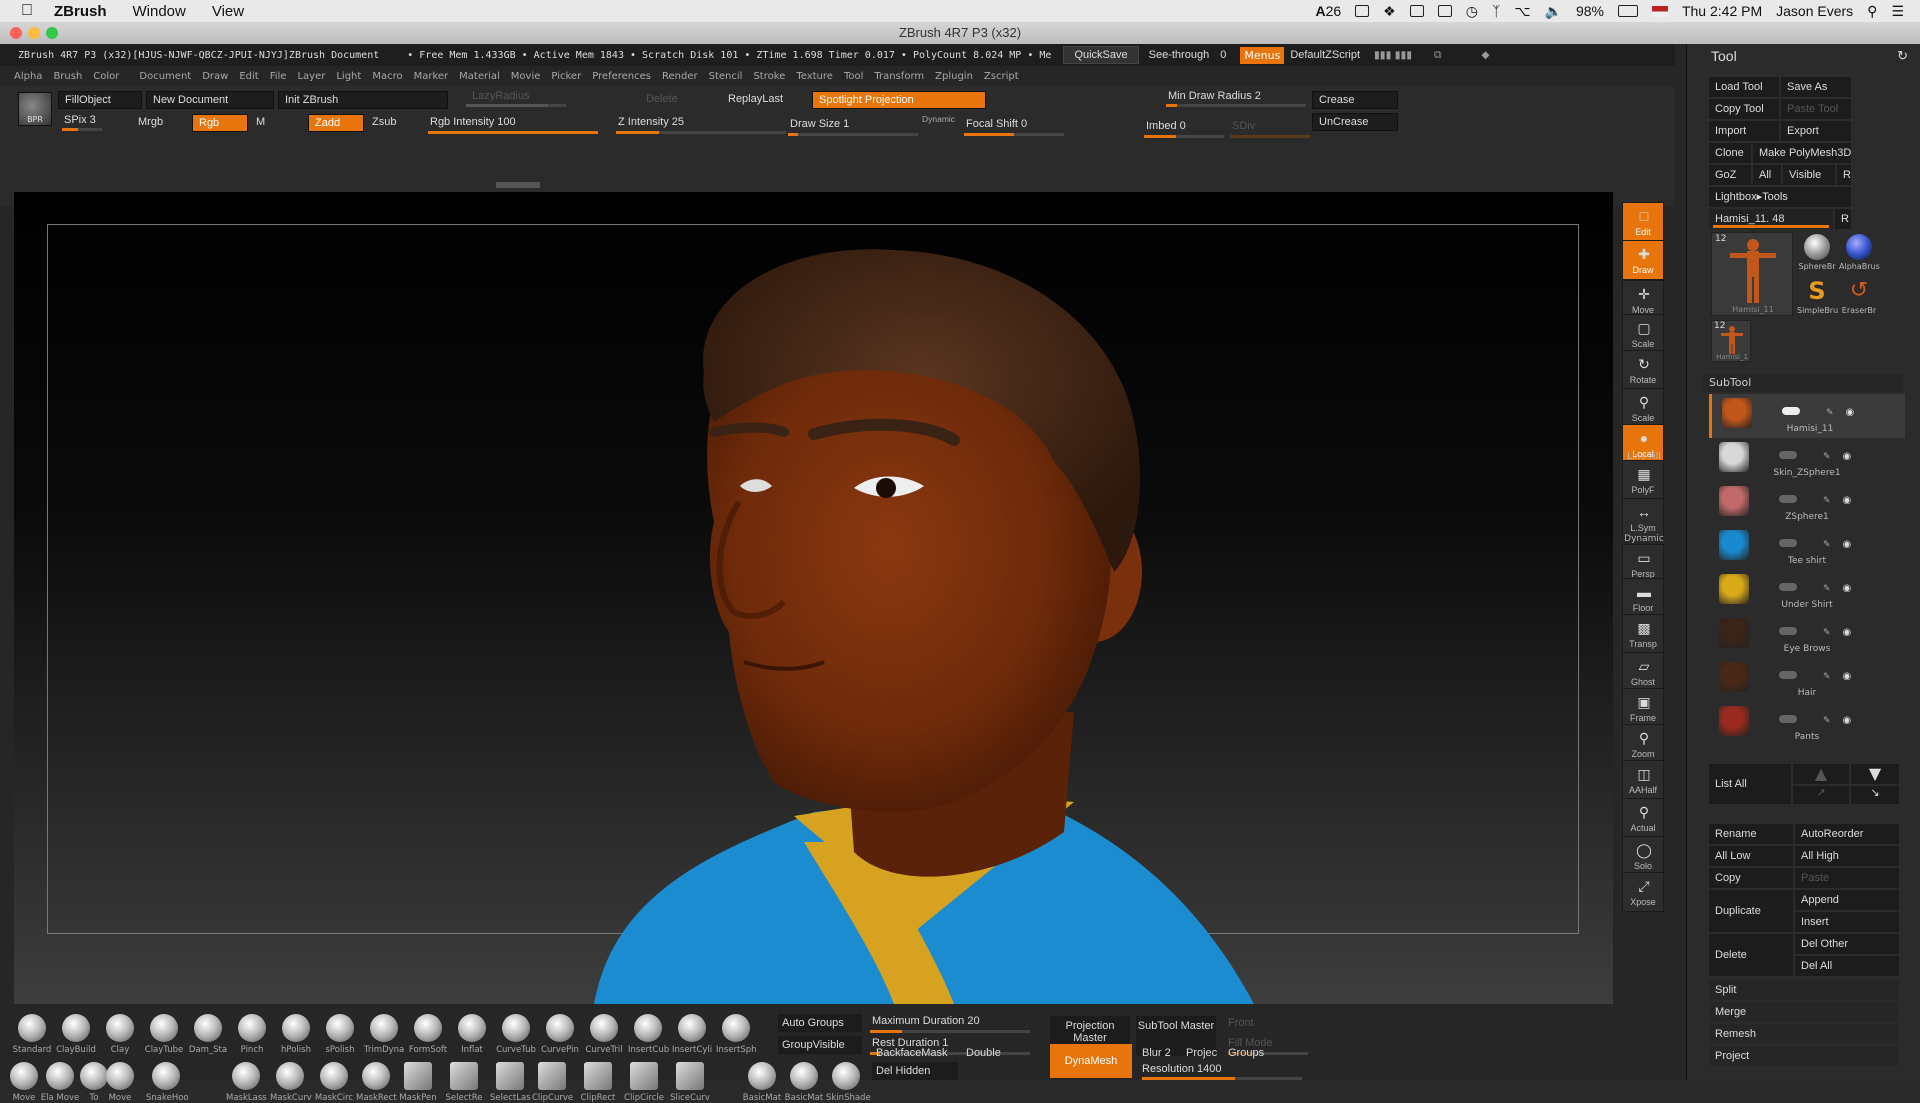 This screenshot has width=1920, height=1103. What do you see at coordinates (220, 123) in the screenshot?
I see `rgb-button: Rgb` at bounding box center [220, 123].